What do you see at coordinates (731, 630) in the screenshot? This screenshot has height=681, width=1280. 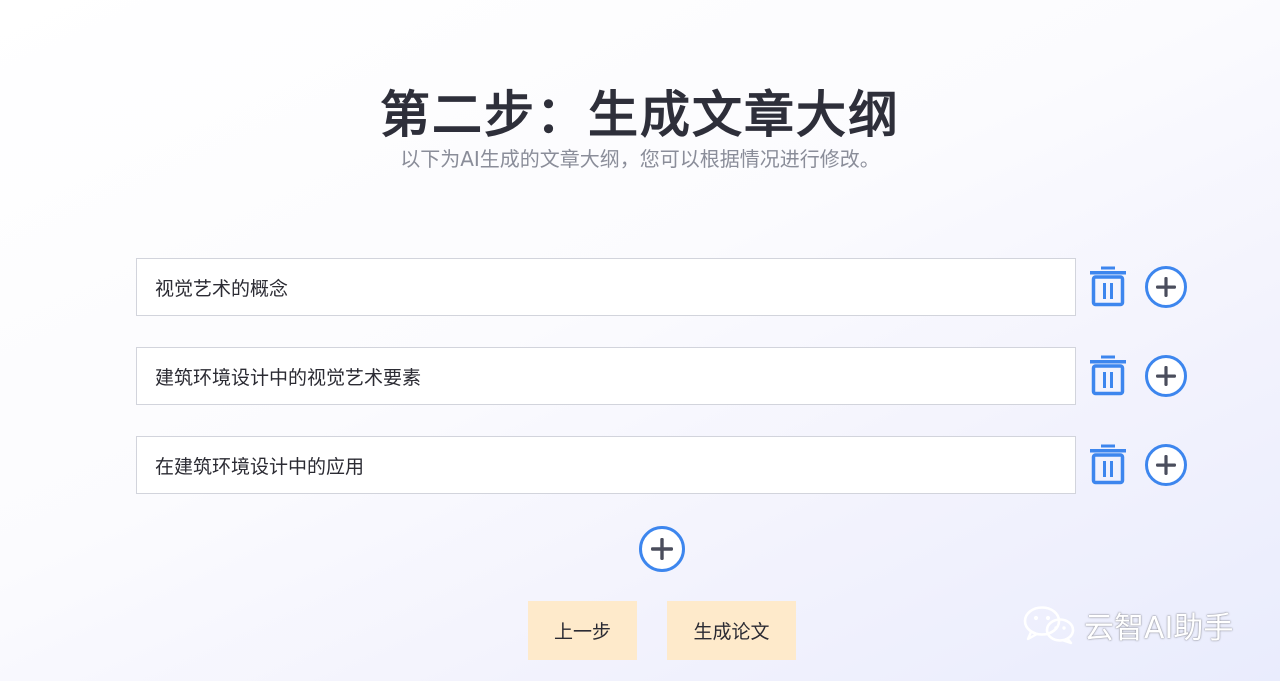 I see `generate-paper-button: 生成论文` at bounding box center [731, 630].